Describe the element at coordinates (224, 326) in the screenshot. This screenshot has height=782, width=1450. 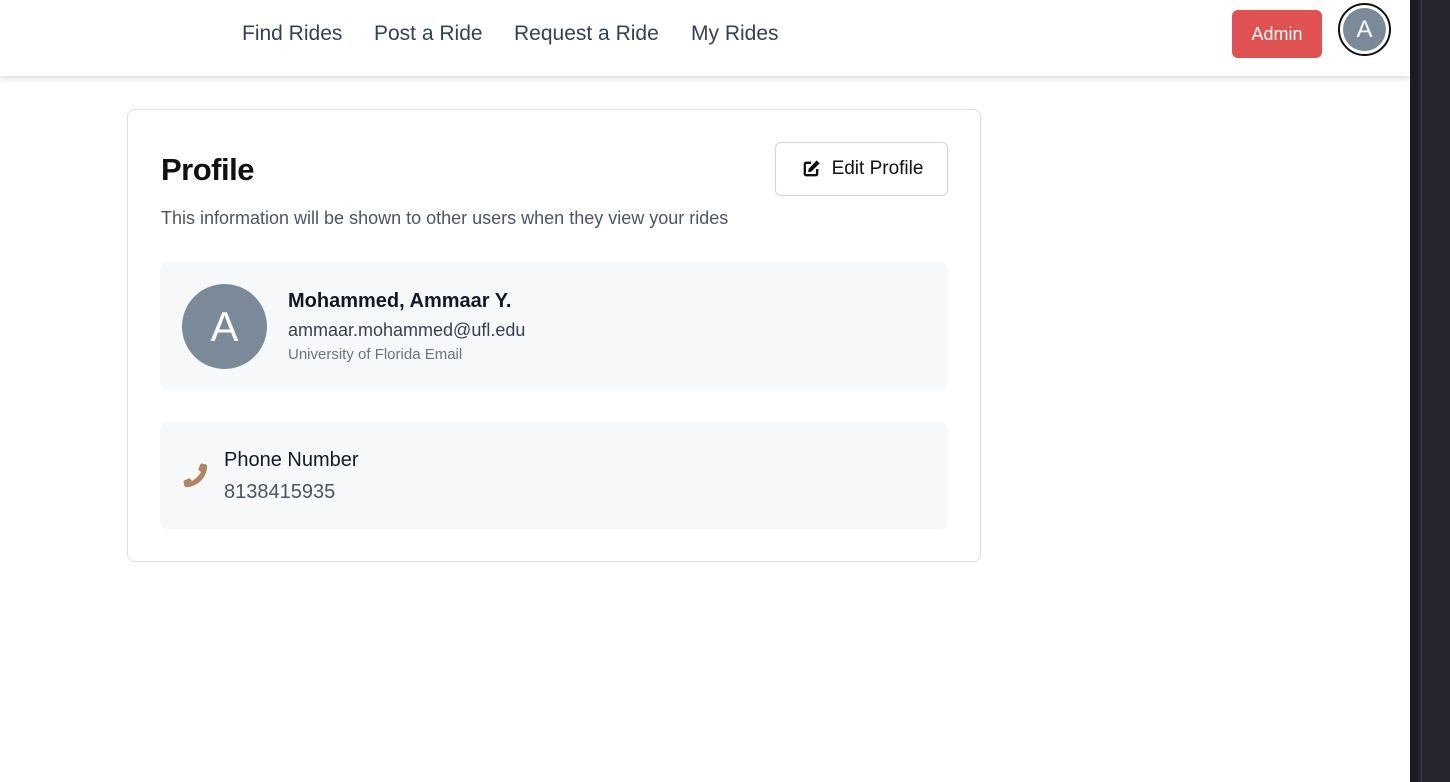
I see `avatar: A` at that location.